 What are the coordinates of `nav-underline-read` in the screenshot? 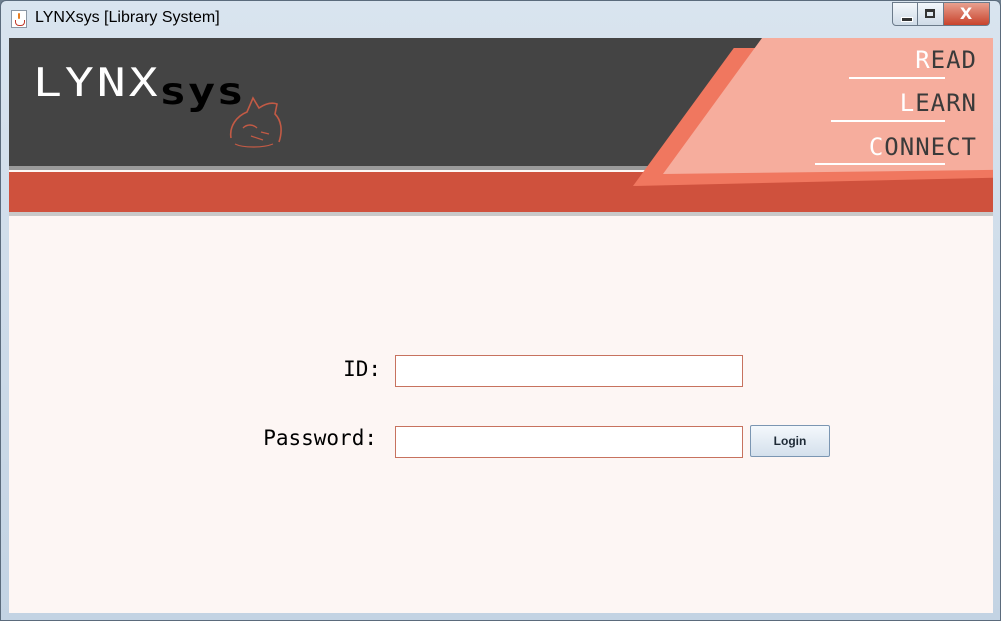 It's located at (897, 78).